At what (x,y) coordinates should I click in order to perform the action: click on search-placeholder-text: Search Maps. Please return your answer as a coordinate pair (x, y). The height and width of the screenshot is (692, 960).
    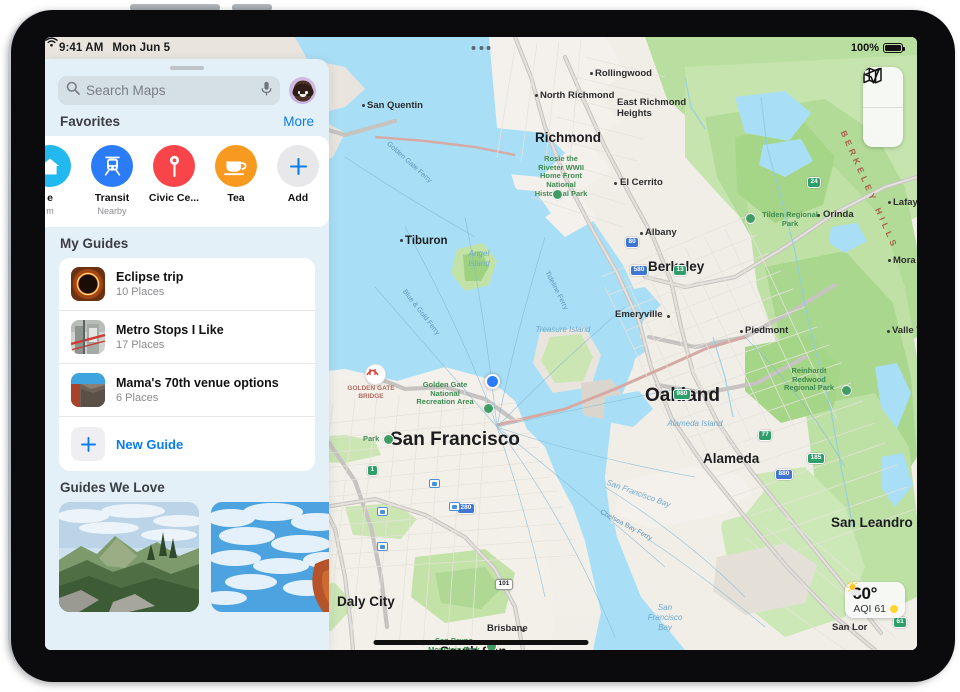
    Looking at the image, I should click on (126, 90).